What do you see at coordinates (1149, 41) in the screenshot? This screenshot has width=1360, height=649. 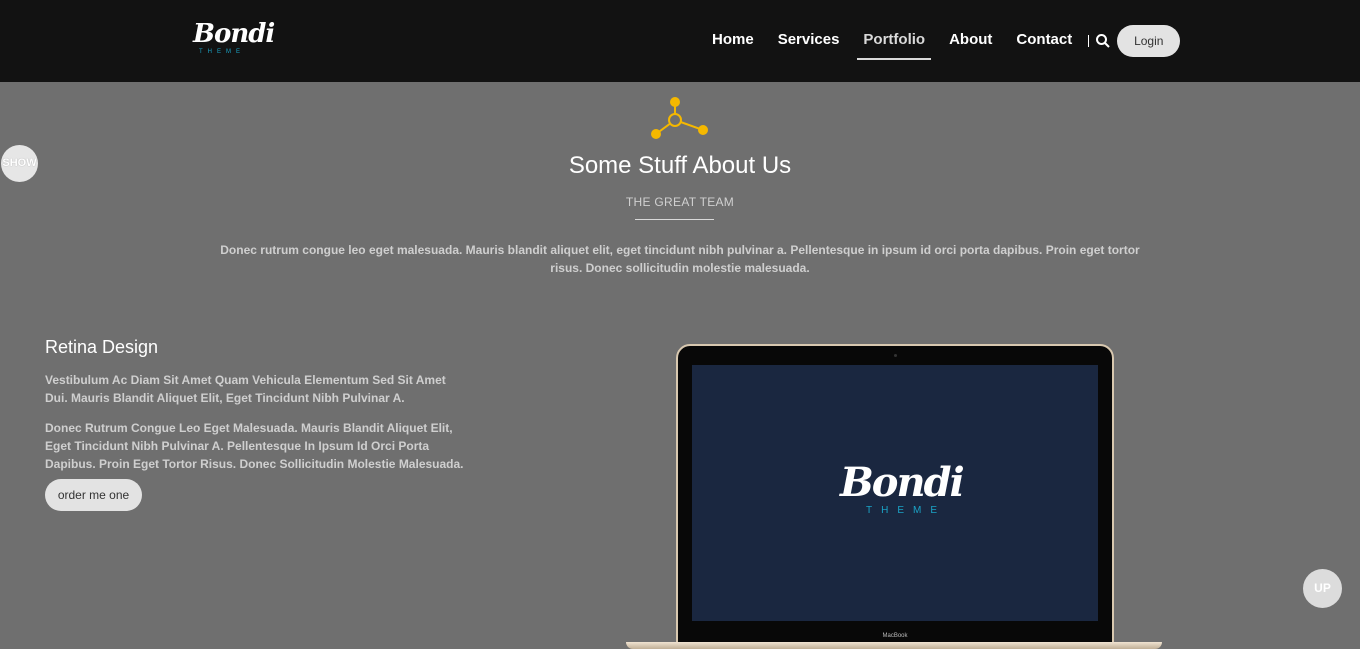 I see `login-button: Login` at bounding box center [1149, 41].